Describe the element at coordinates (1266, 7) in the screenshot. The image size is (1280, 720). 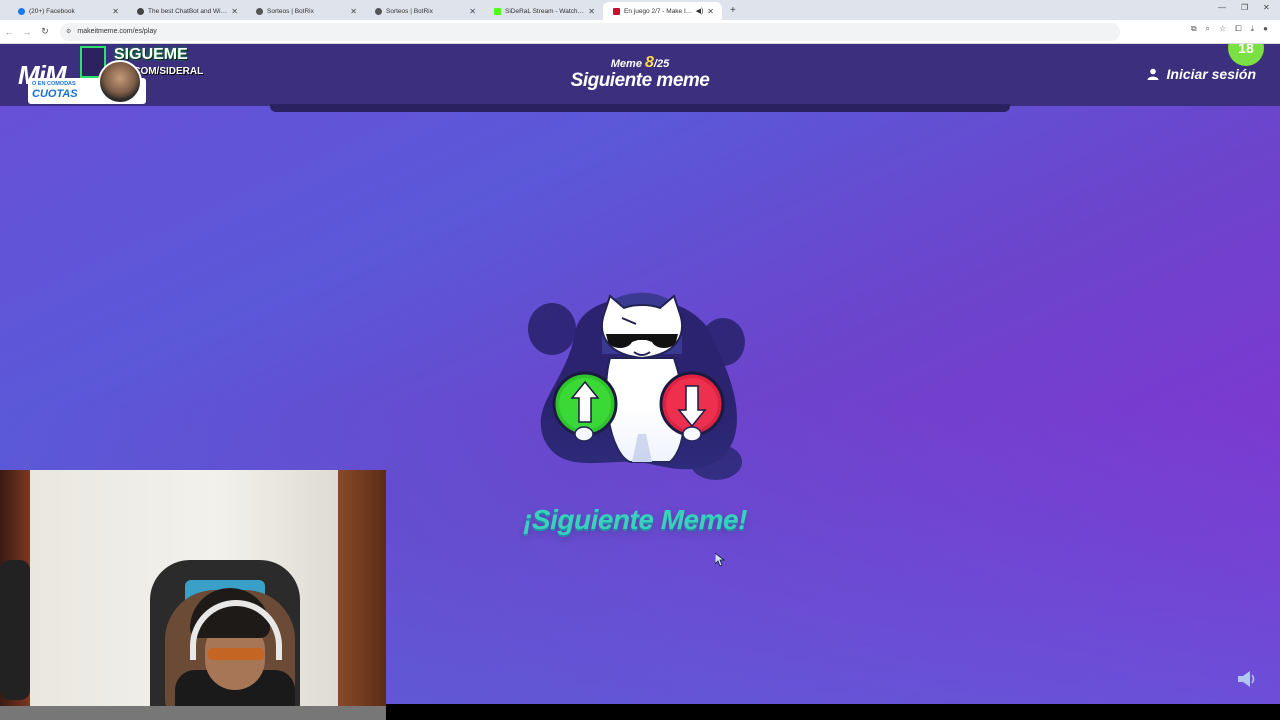
I see `close-window-icon: ✕` at that location.